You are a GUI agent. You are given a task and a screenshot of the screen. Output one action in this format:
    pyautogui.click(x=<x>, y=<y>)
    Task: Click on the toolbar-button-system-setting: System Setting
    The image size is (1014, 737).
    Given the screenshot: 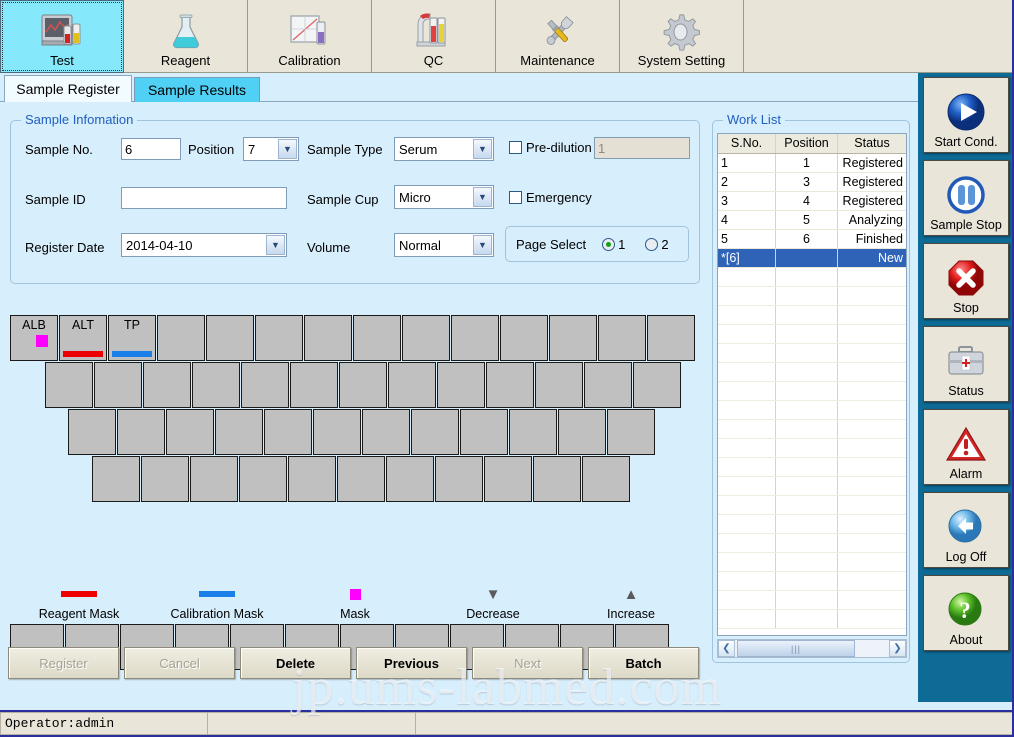 What is the action you would take?
    pyautogui.click(x=682, y=36)
    